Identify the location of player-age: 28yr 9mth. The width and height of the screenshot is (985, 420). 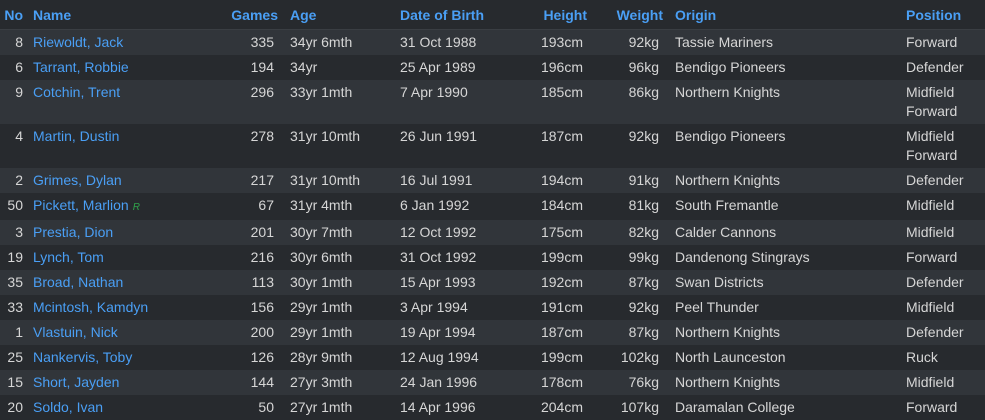
(345, 357).